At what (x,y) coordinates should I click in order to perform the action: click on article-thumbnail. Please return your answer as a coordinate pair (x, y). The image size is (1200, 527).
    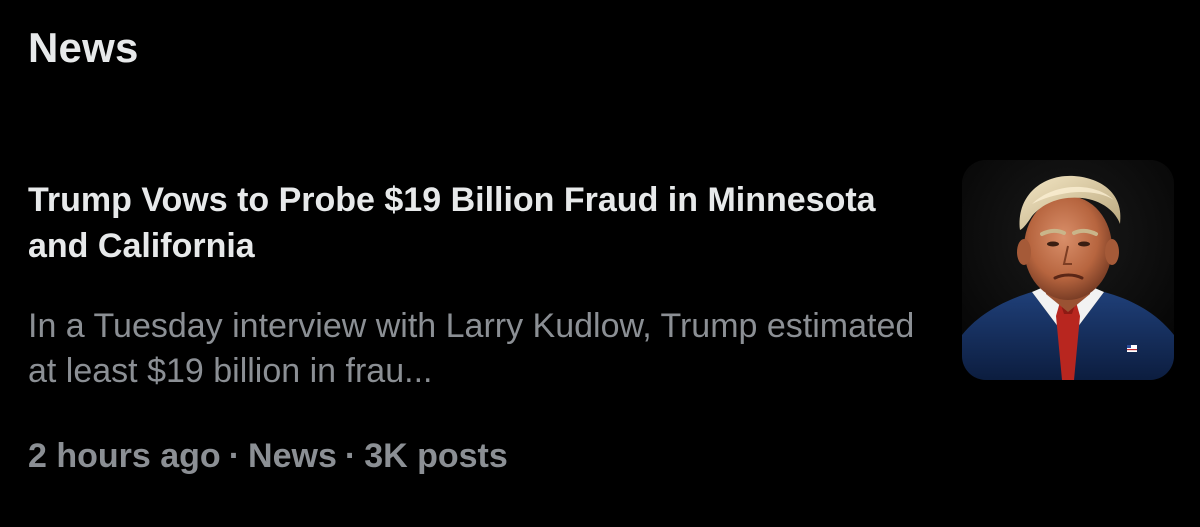
    Looking at the image, I should click on (1068, 270).